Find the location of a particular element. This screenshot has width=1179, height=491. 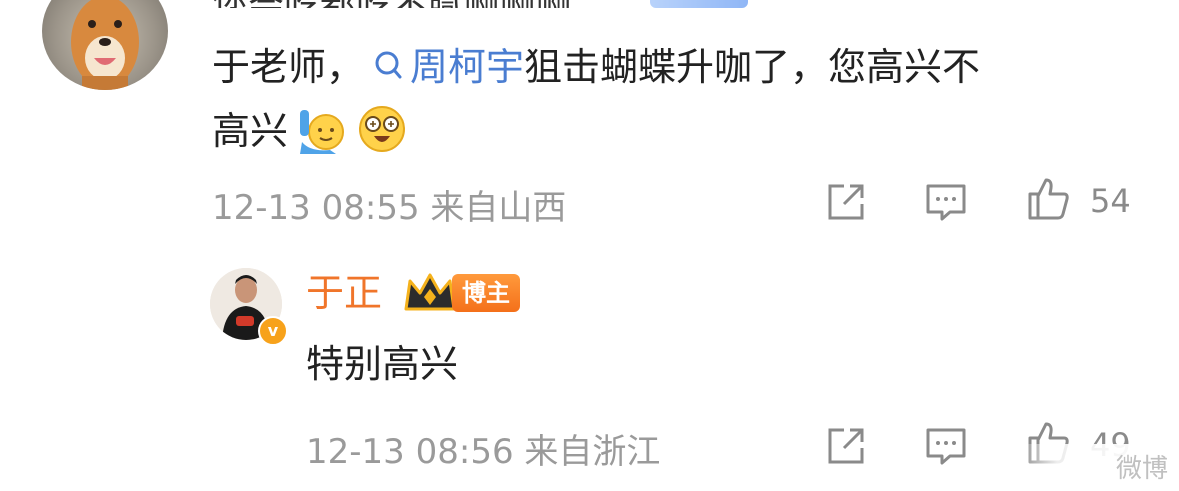

truncated-comment-text: 您会吃都吃不腻啊啊啊 is located at coordinates (392, 4).